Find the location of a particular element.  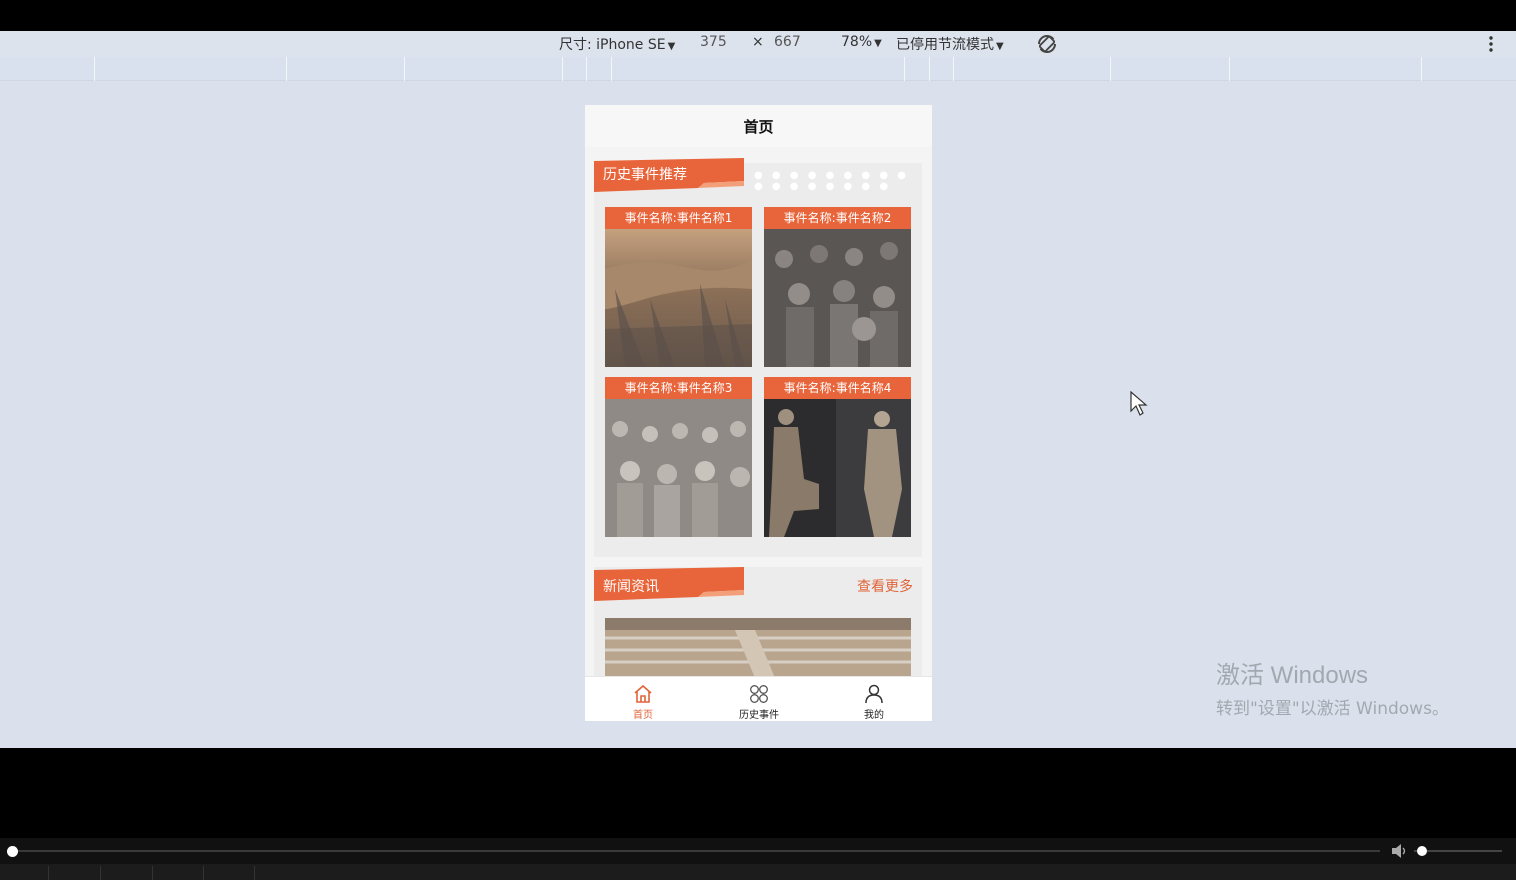

device-select: 尺寸: iPhone SE ▼ is located at coordinates (617, 44).